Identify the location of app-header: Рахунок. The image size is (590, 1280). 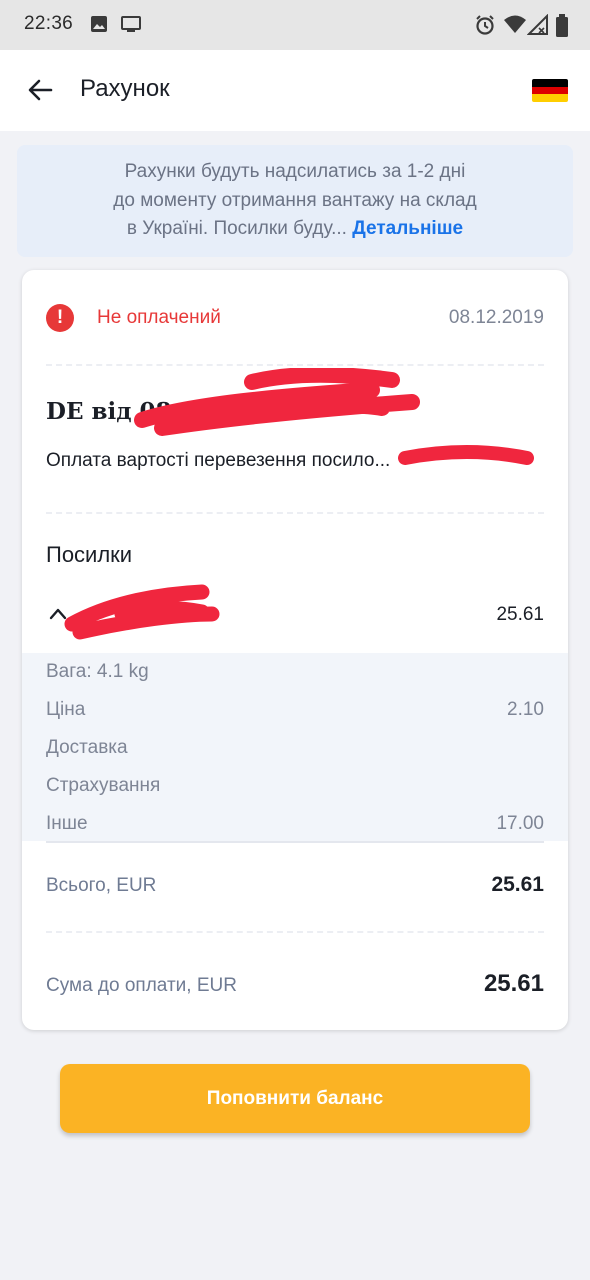
(295, 90).